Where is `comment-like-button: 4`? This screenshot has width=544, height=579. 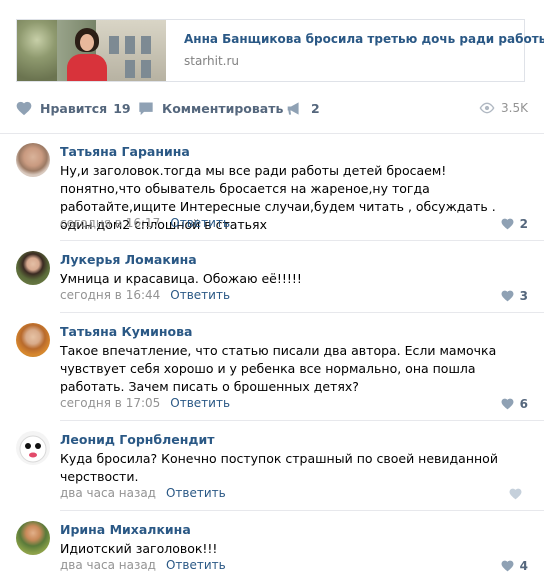 comment-like-button: 4 is located at coordinates (514, 566).